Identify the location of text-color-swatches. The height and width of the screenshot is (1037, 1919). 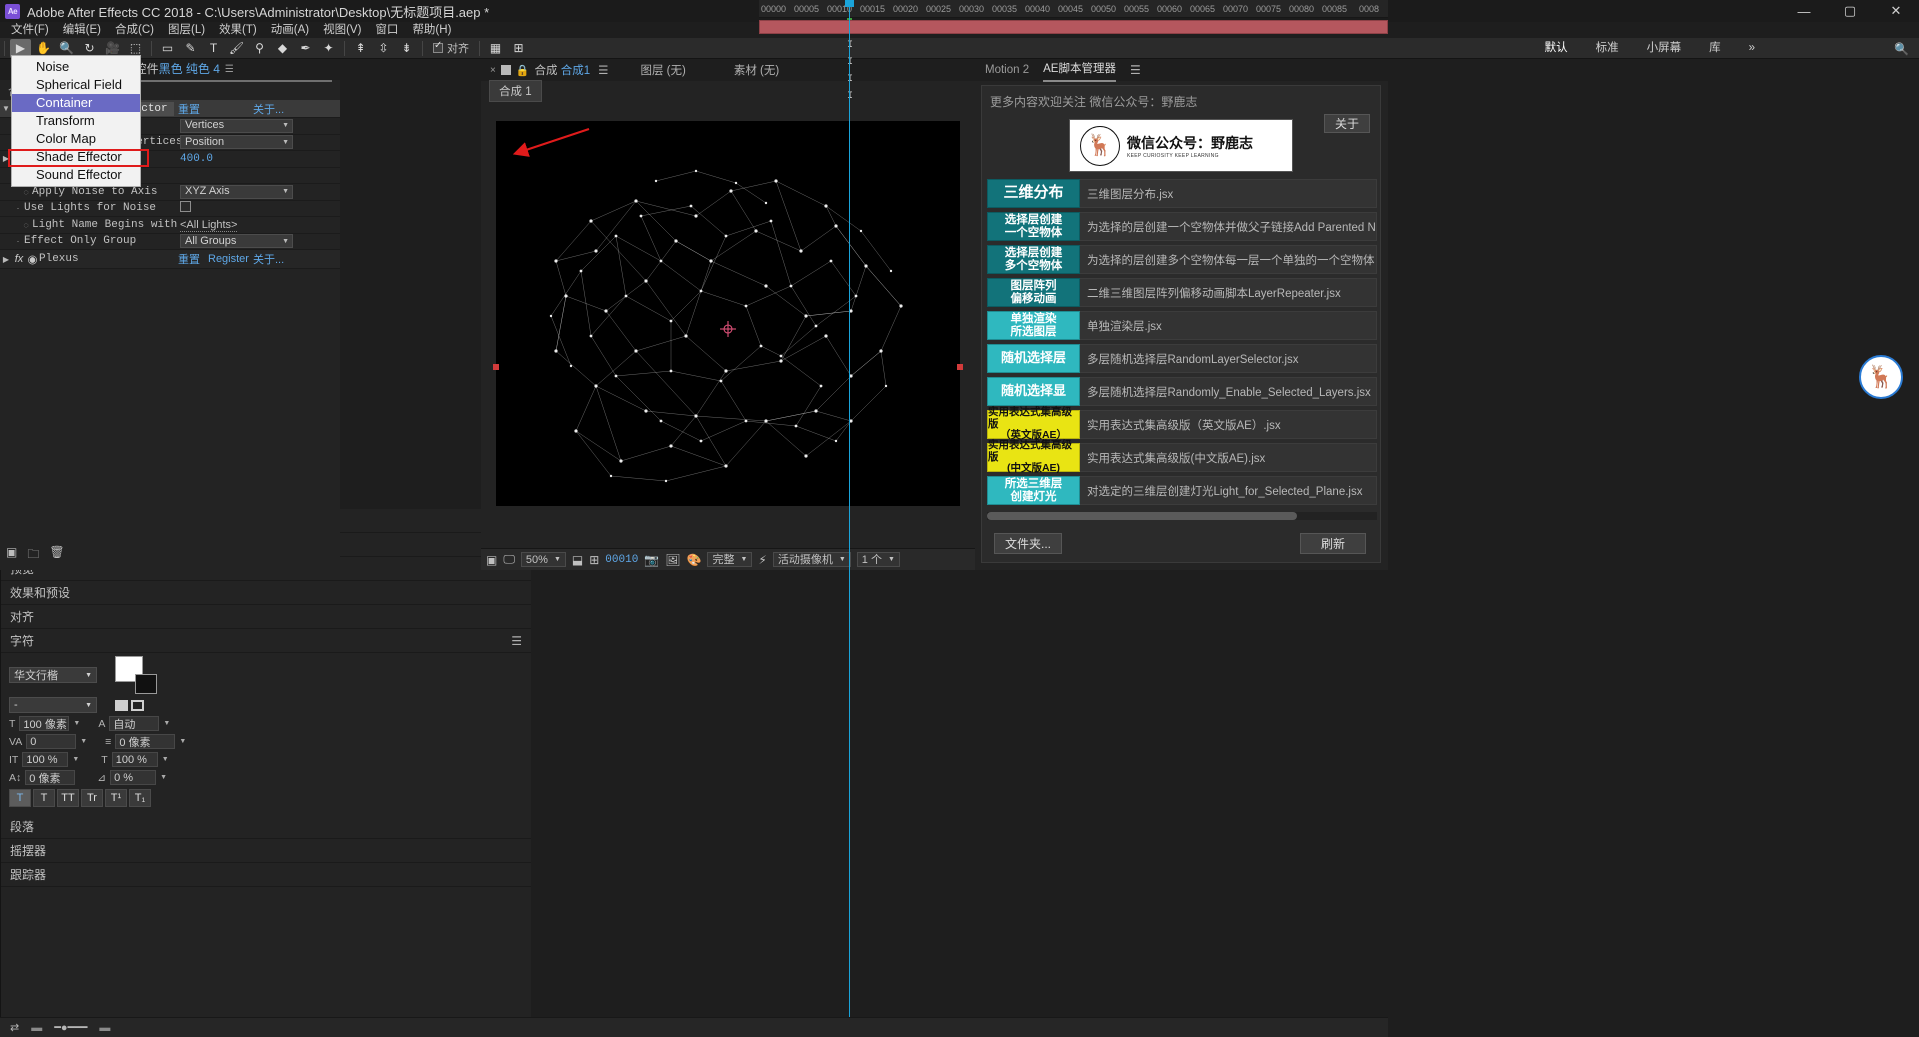
(136, 675).